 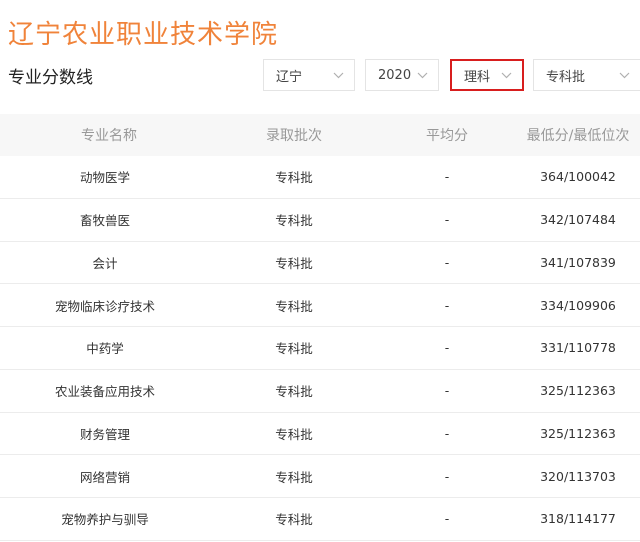 I want to click on subject-select-value: 理科, so click(x=477, y=77).